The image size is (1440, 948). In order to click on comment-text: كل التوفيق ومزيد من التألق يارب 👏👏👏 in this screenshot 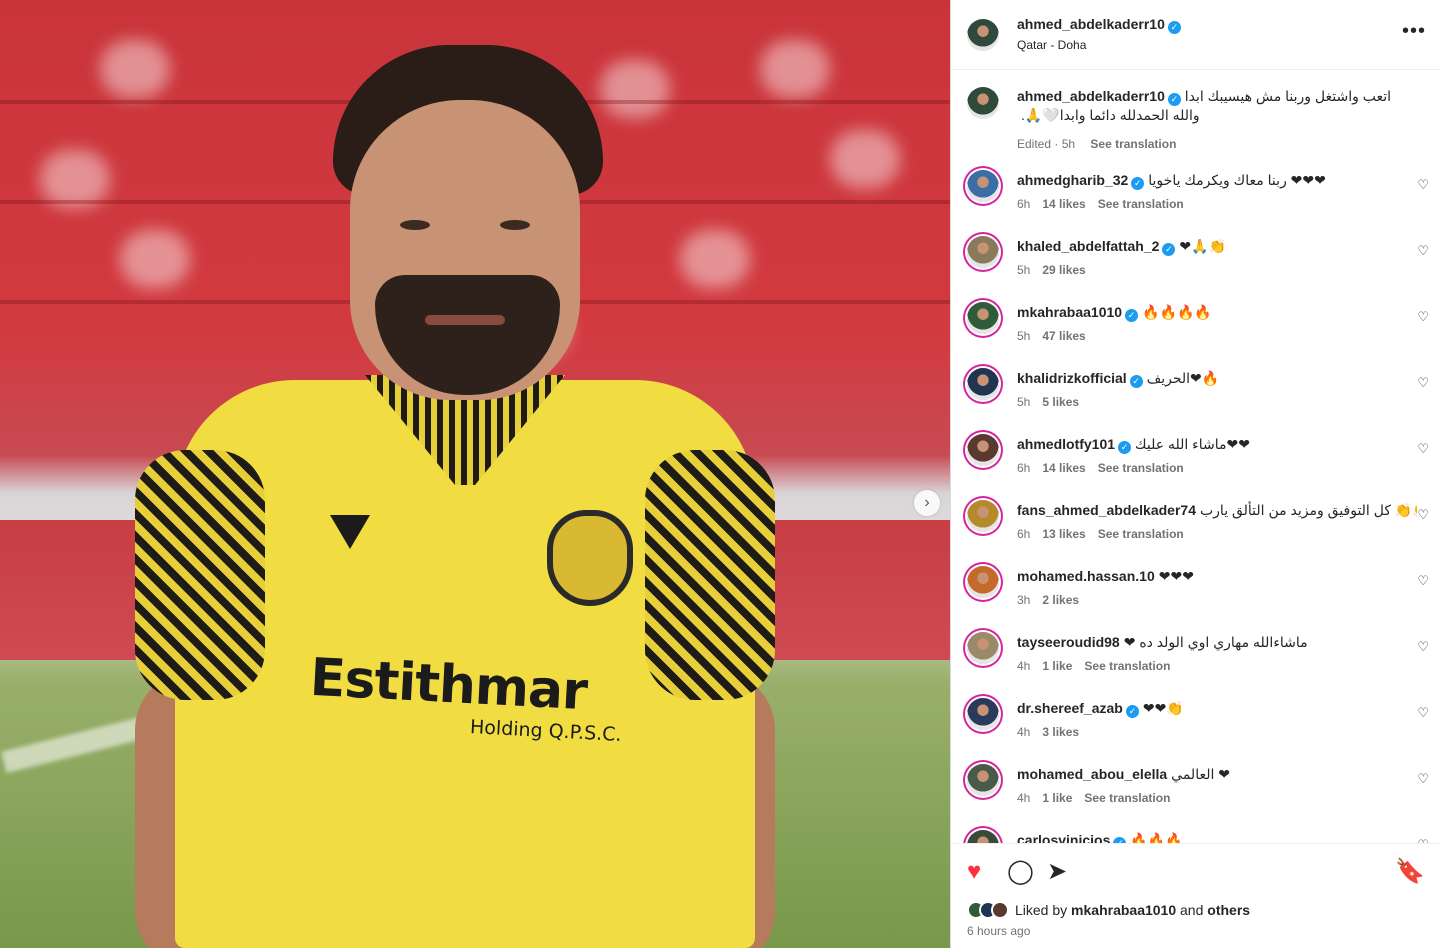, I will do `click(1308, 510)`.